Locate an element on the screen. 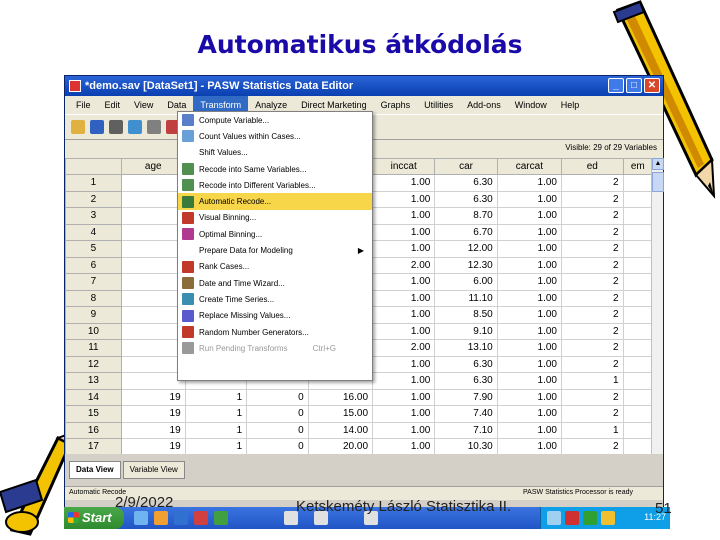 This screenshot has width=720, height=540. column-header: em is located at coordinates (637, 166).